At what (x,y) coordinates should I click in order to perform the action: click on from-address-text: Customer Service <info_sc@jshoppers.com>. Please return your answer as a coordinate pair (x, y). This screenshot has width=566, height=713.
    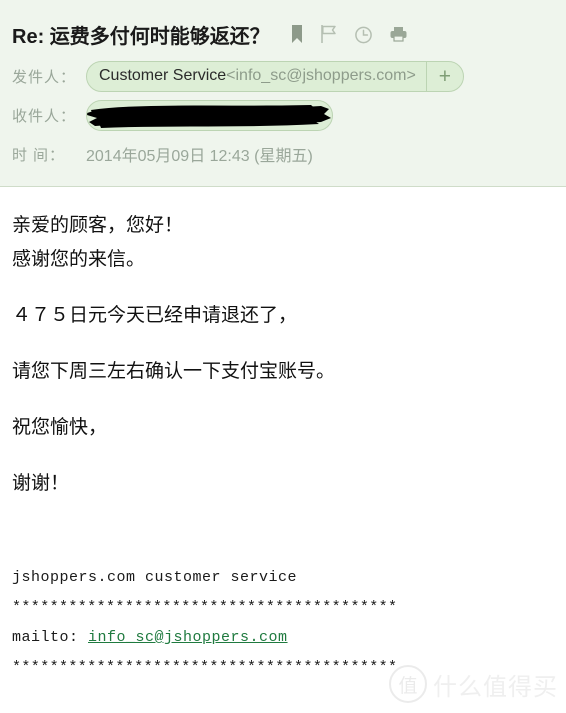
    Looking at the image, I should click on (256, 76).